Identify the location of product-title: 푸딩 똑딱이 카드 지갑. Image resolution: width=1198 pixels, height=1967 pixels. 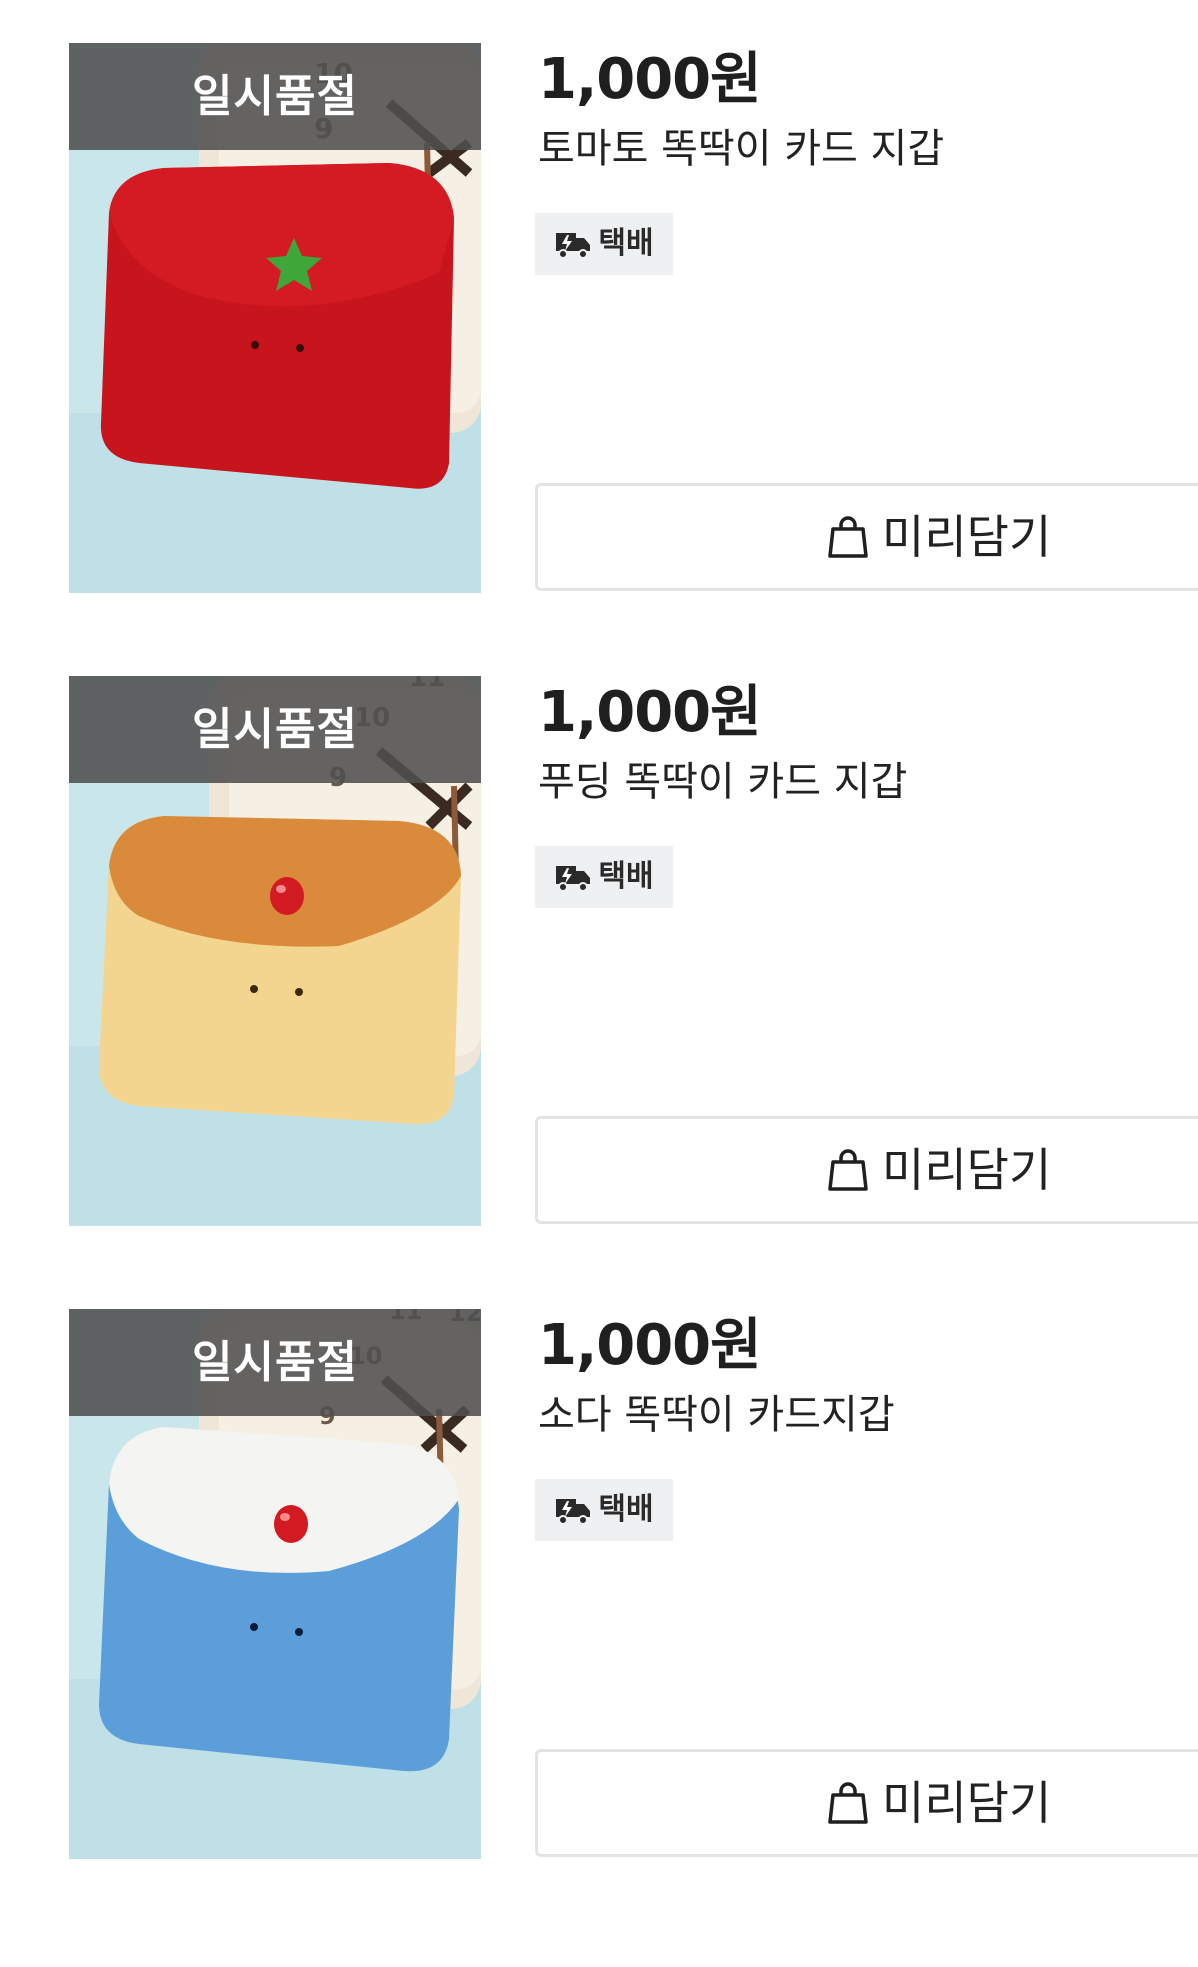
(722, 782).